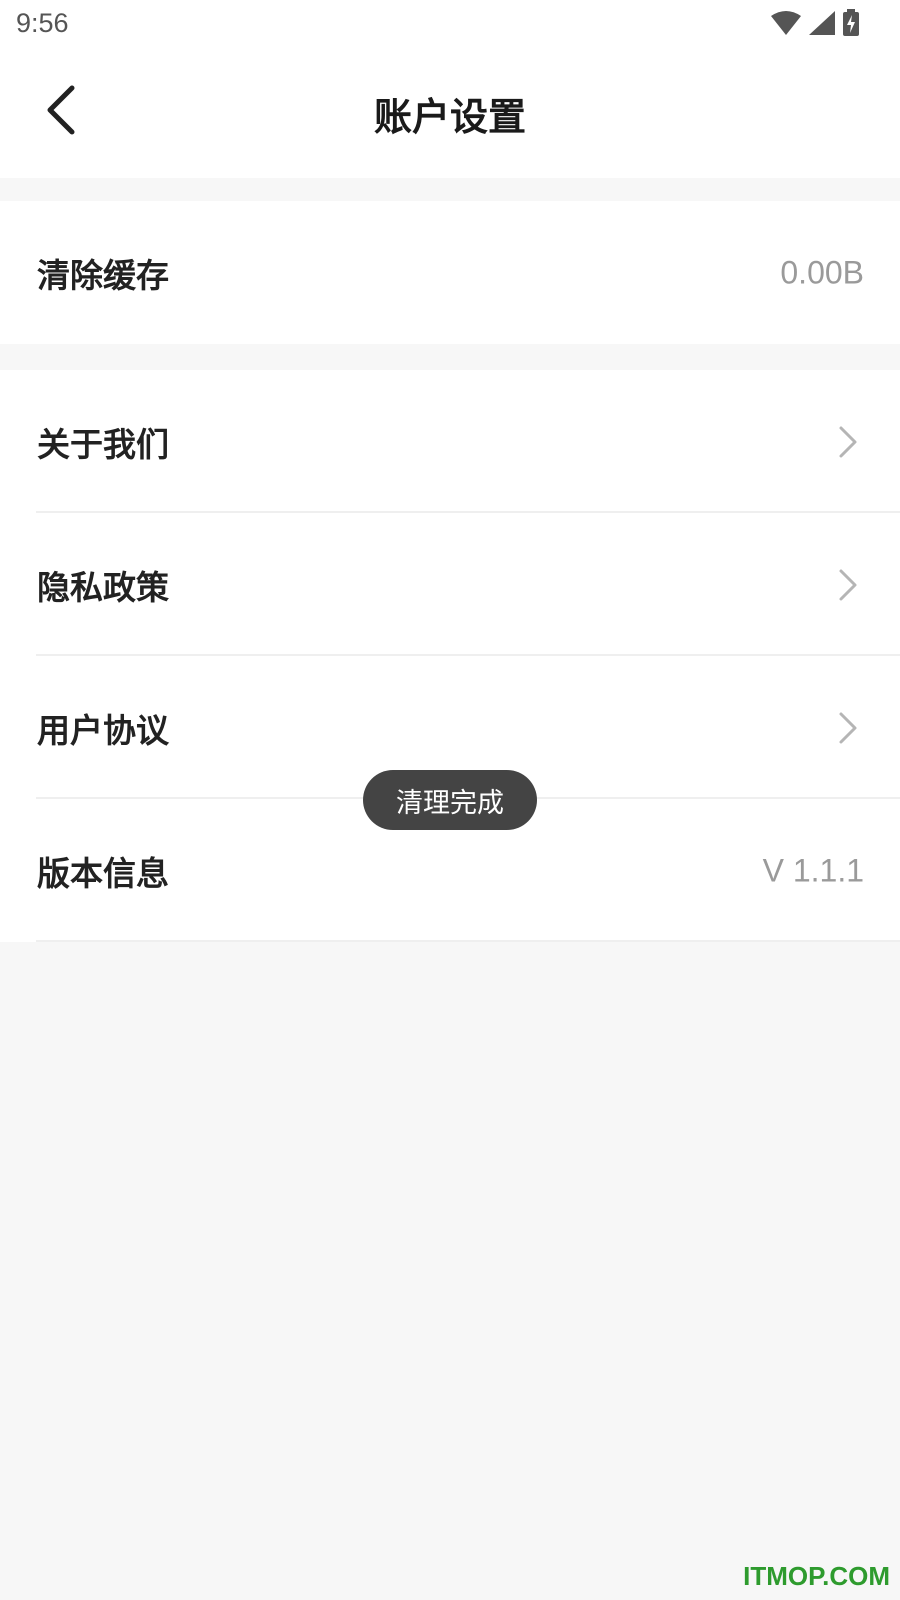 This screenshot has height=1600, width=900. I want to click on menu-item-about-us: 关于我们, so click(450, 441).